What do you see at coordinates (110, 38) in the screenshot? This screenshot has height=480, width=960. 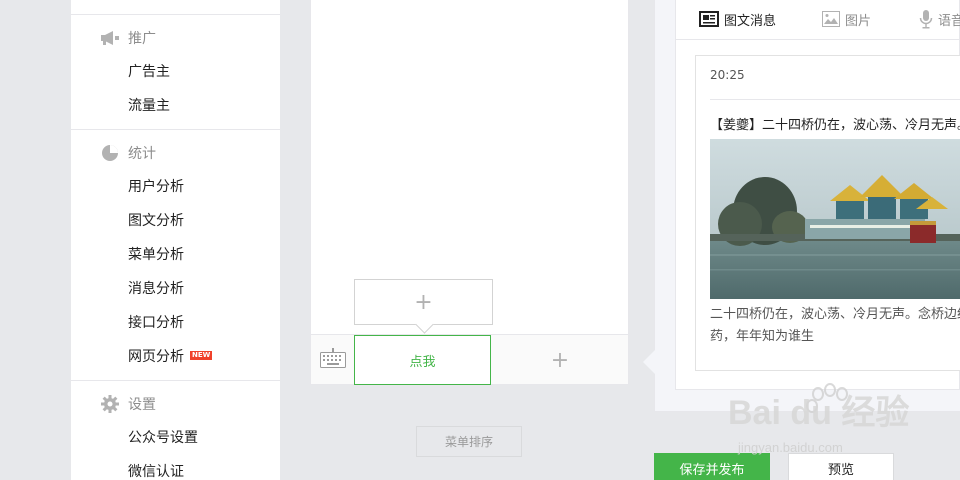 I see `megaphone-icon` at bounding box center [110, 38].